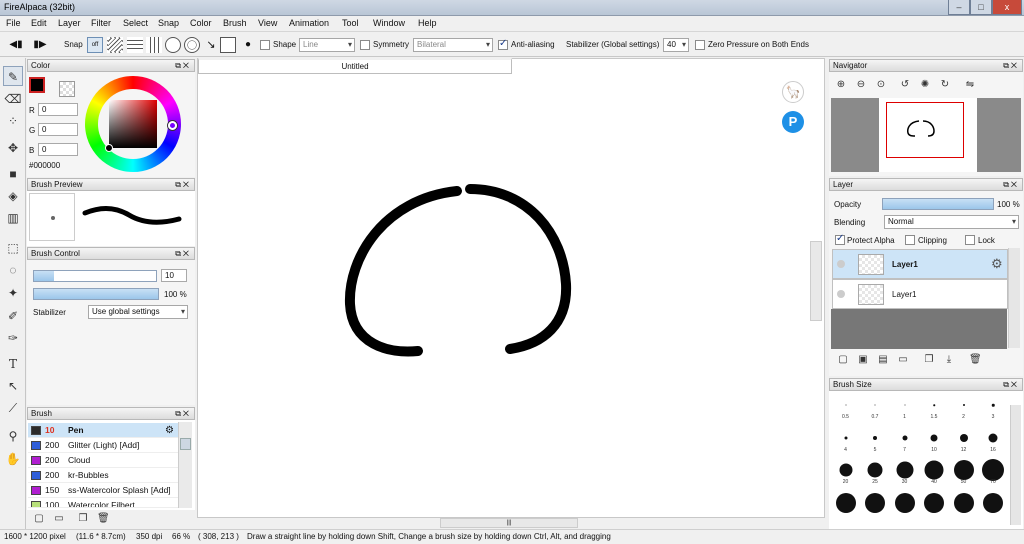 This screenshot has height=544, width=1024. What do you see at coordinates (59, 519) in the screenshot?
I see `folder-icon: ▭` at bounding box center [59, 519].